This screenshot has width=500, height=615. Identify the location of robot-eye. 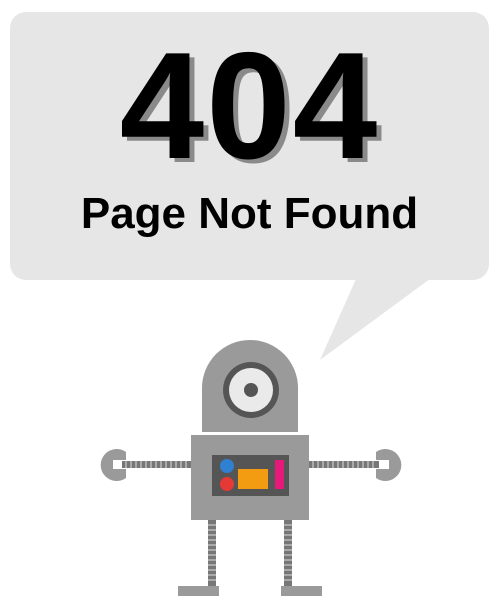
(251, 390).